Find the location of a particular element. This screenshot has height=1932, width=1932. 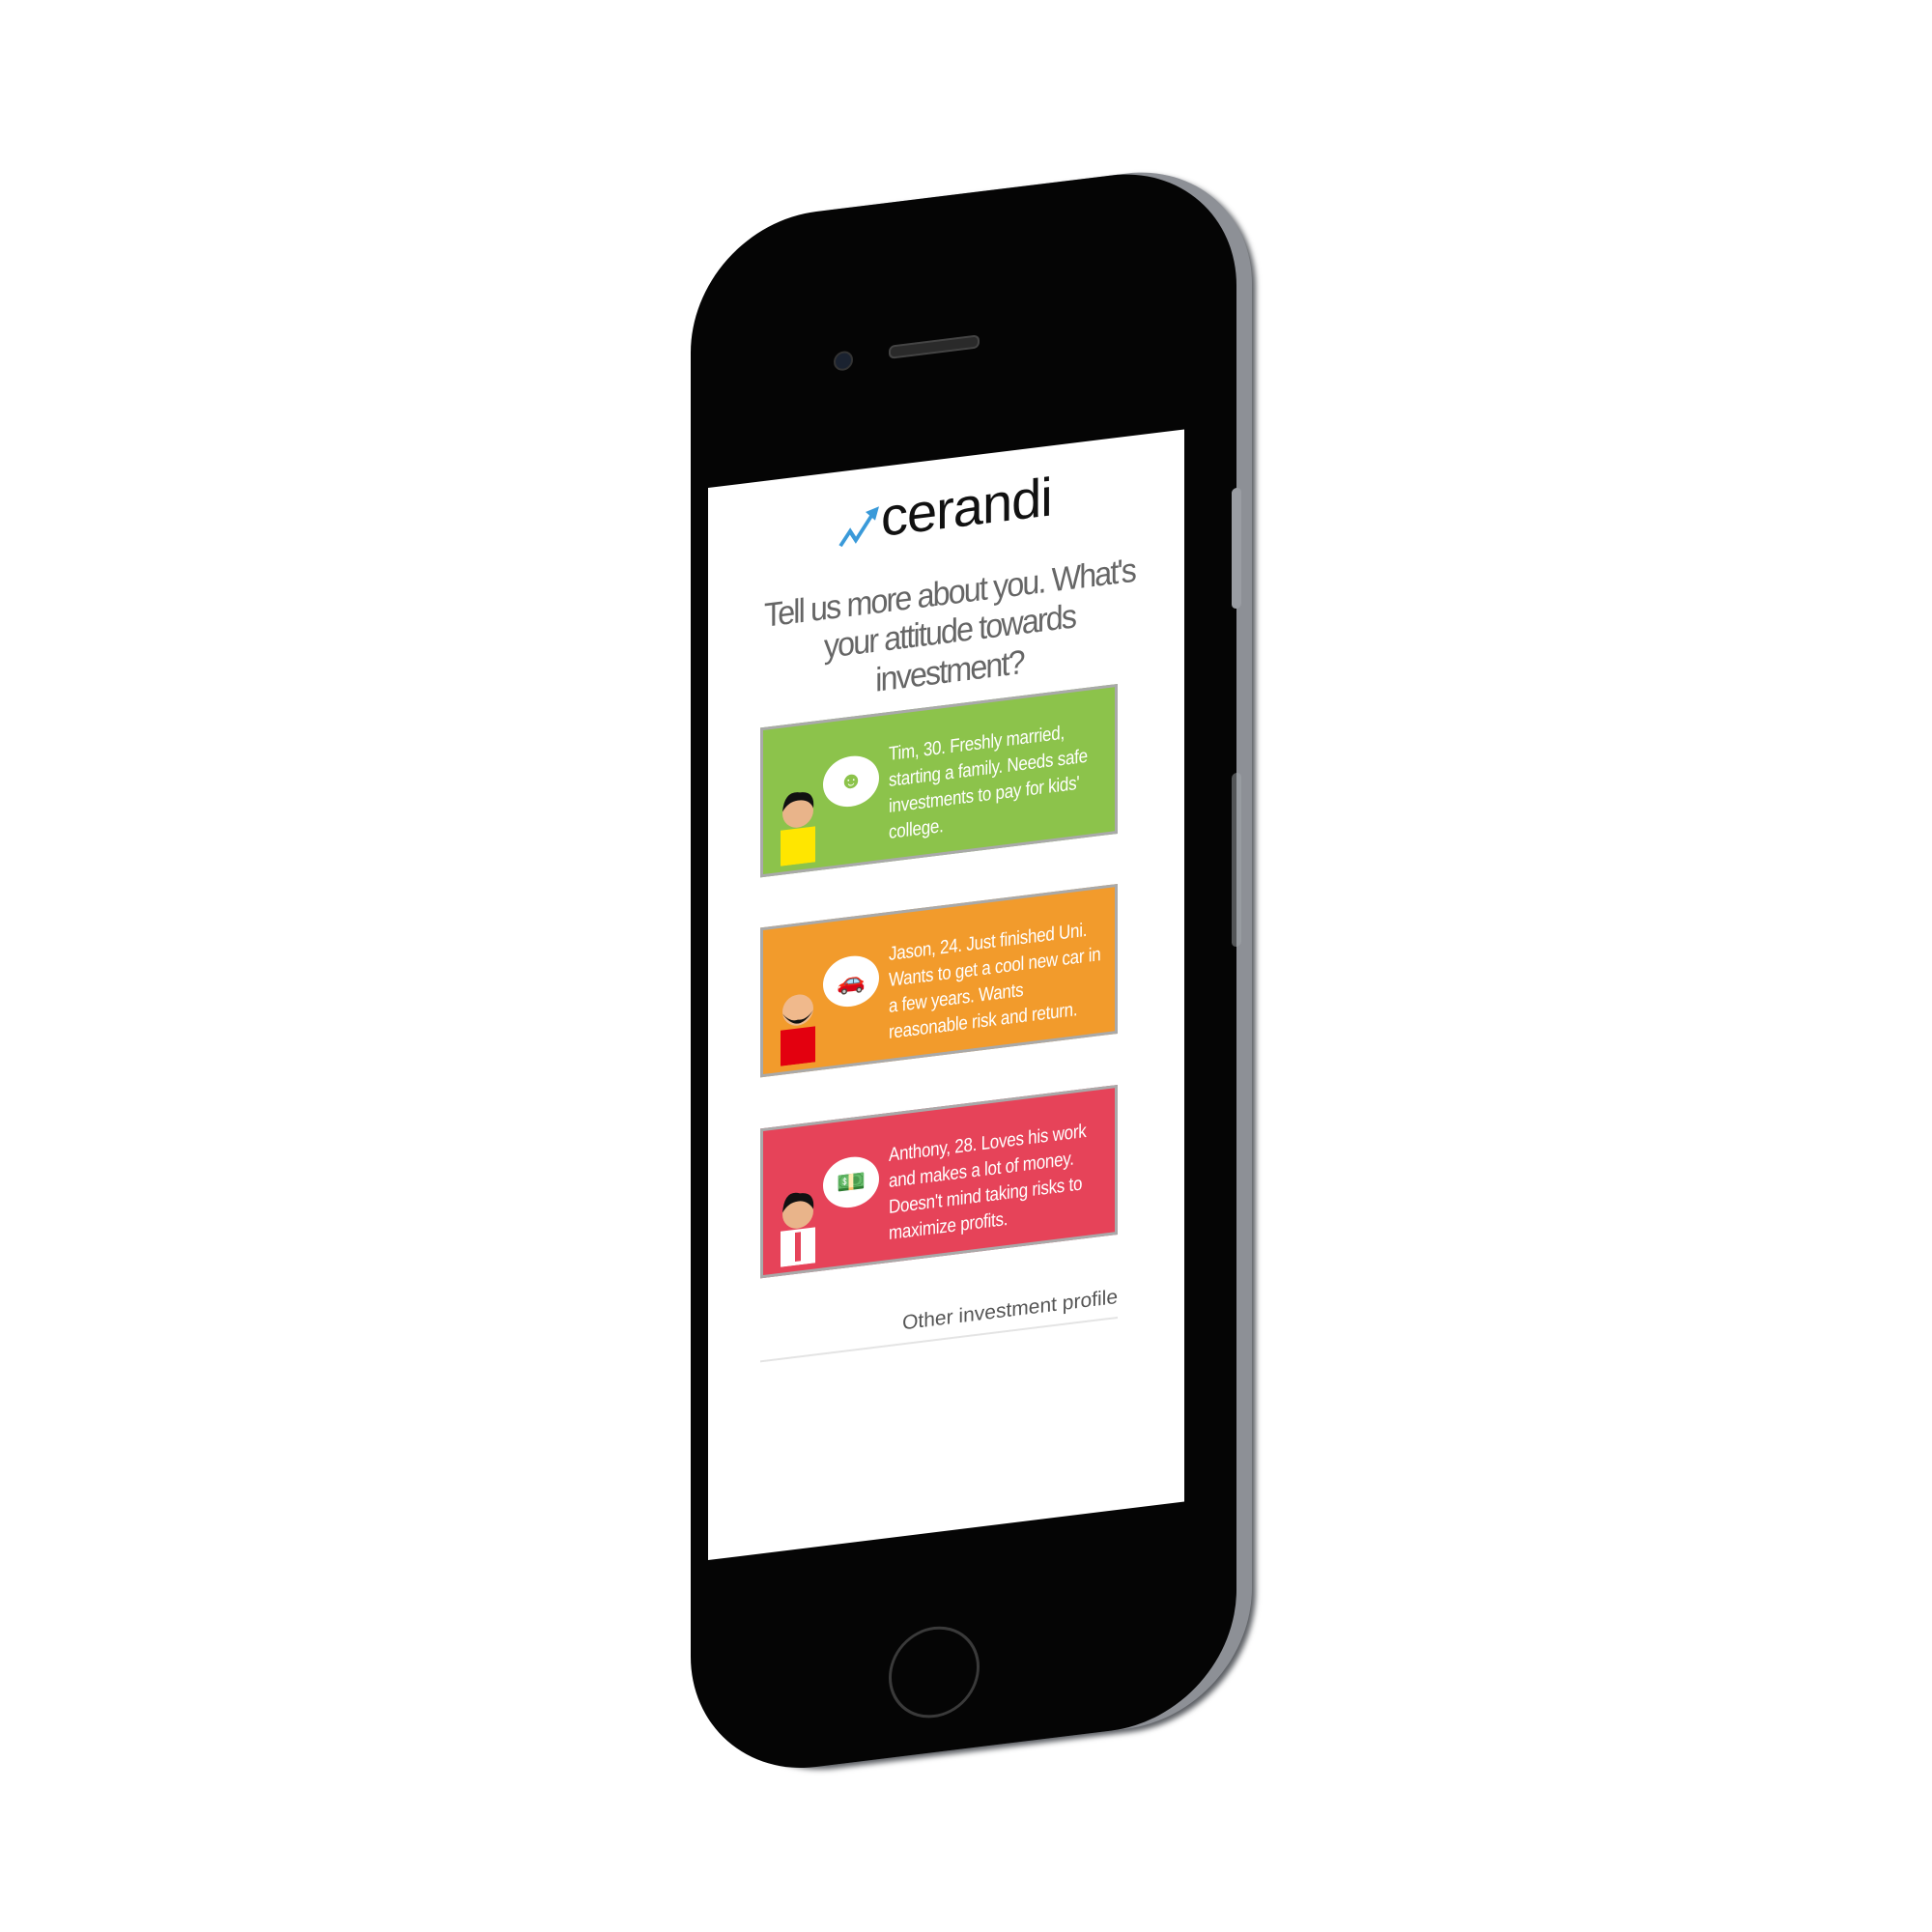

trend-up-arrow-icon is located at coordinates (858, 527).